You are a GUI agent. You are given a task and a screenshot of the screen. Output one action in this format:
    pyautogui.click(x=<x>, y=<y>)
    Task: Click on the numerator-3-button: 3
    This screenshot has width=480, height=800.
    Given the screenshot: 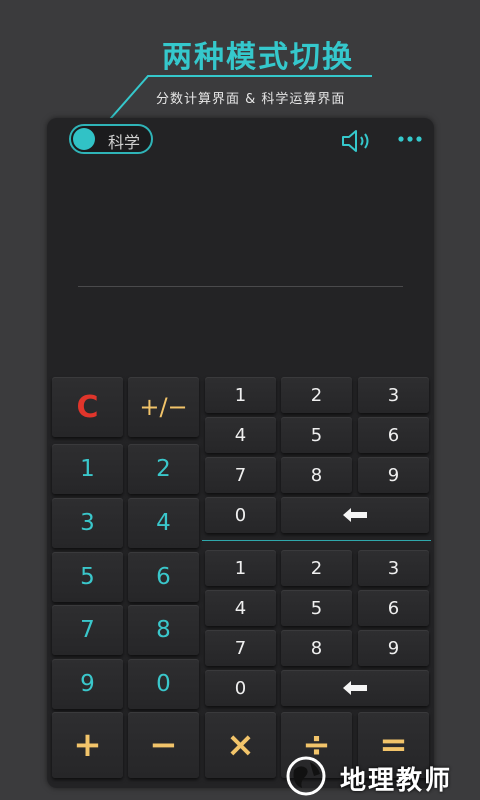 What is the action you would take?
    pyautogui.click(x=393, y=395)
    